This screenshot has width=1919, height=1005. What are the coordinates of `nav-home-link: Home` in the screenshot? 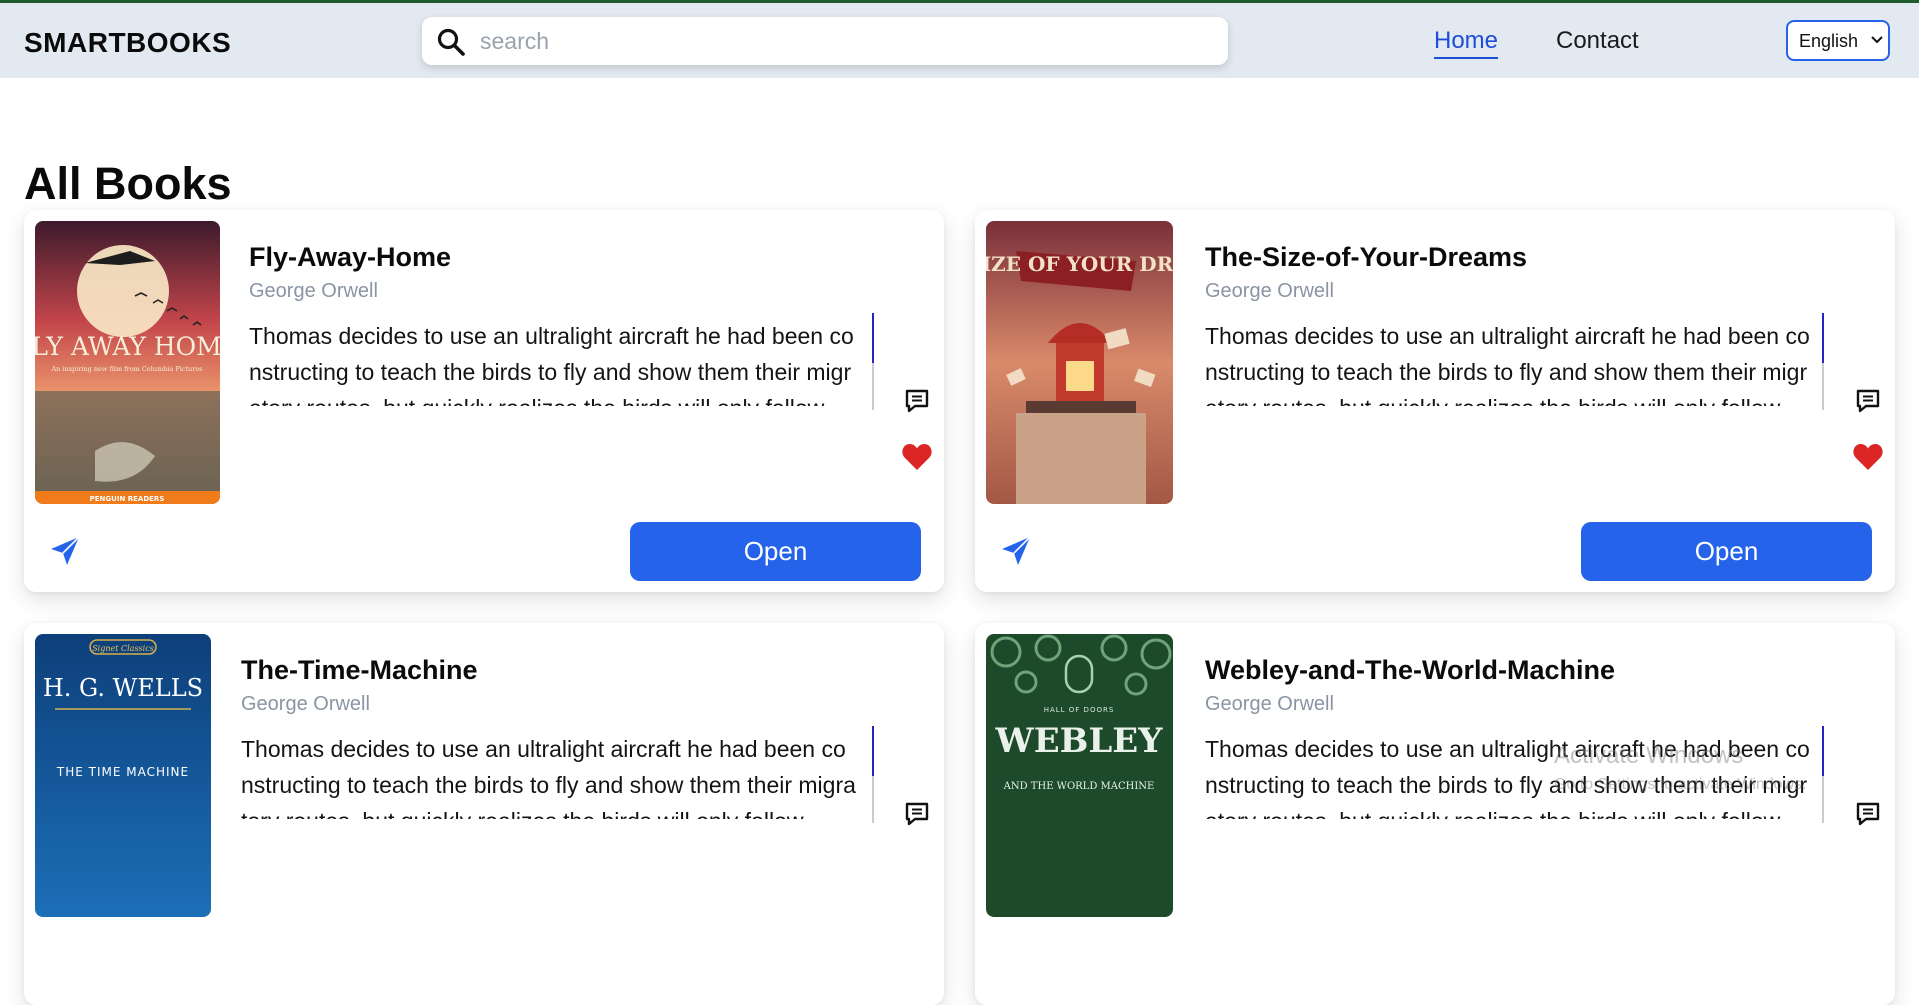 It's located at (1466, 43).